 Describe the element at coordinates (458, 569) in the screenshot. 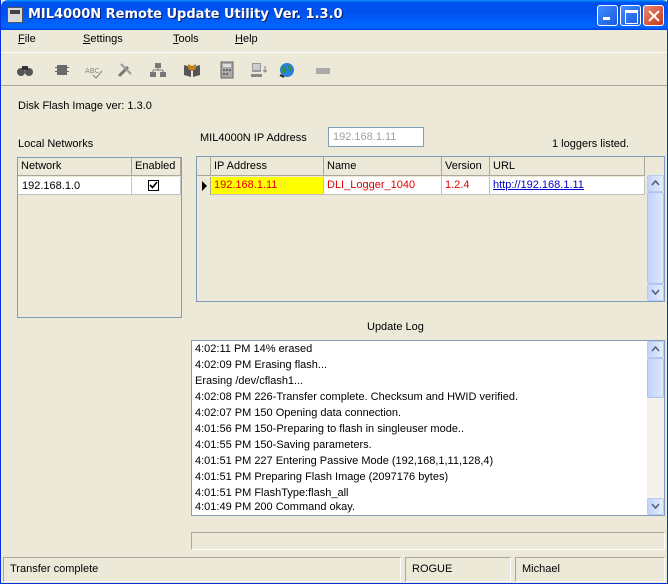

I see `status-host: ROGUE` at that location.